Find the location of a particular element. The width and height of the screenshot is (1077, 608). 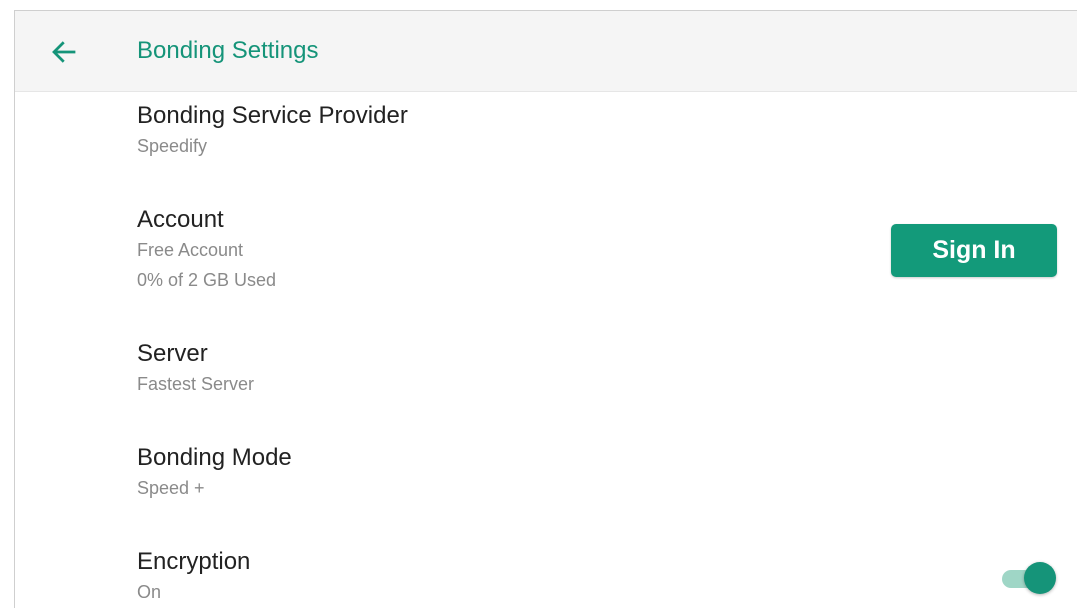

setting-title: Bonding Mode is located at coordinates (214, 457).